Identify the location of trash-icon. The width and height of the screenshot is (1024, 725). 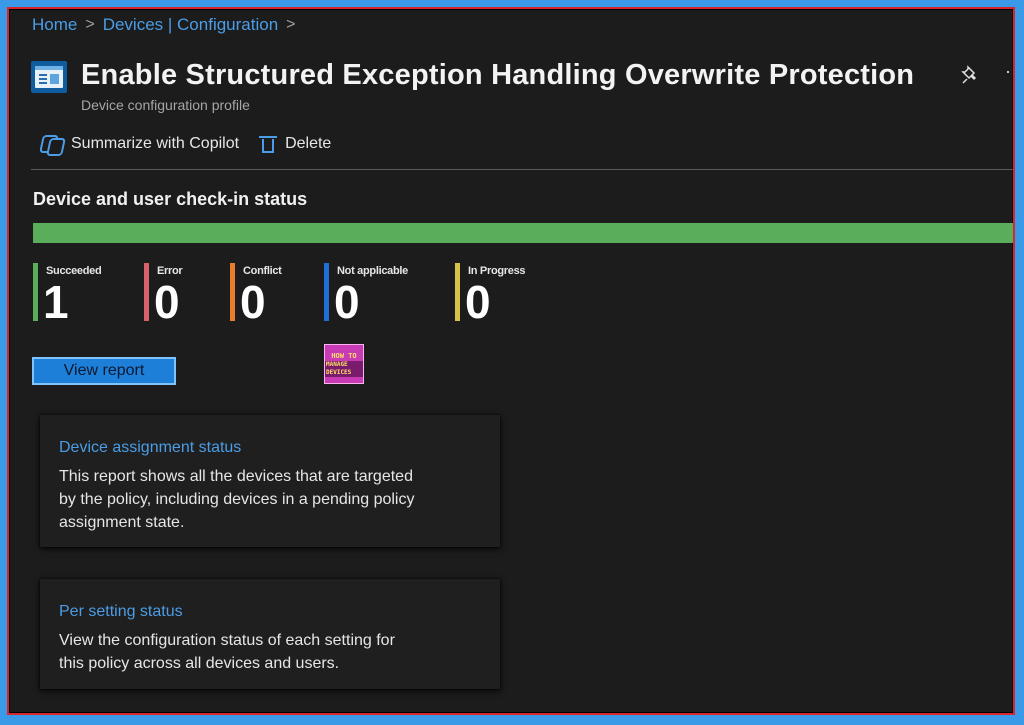
(268, 144).